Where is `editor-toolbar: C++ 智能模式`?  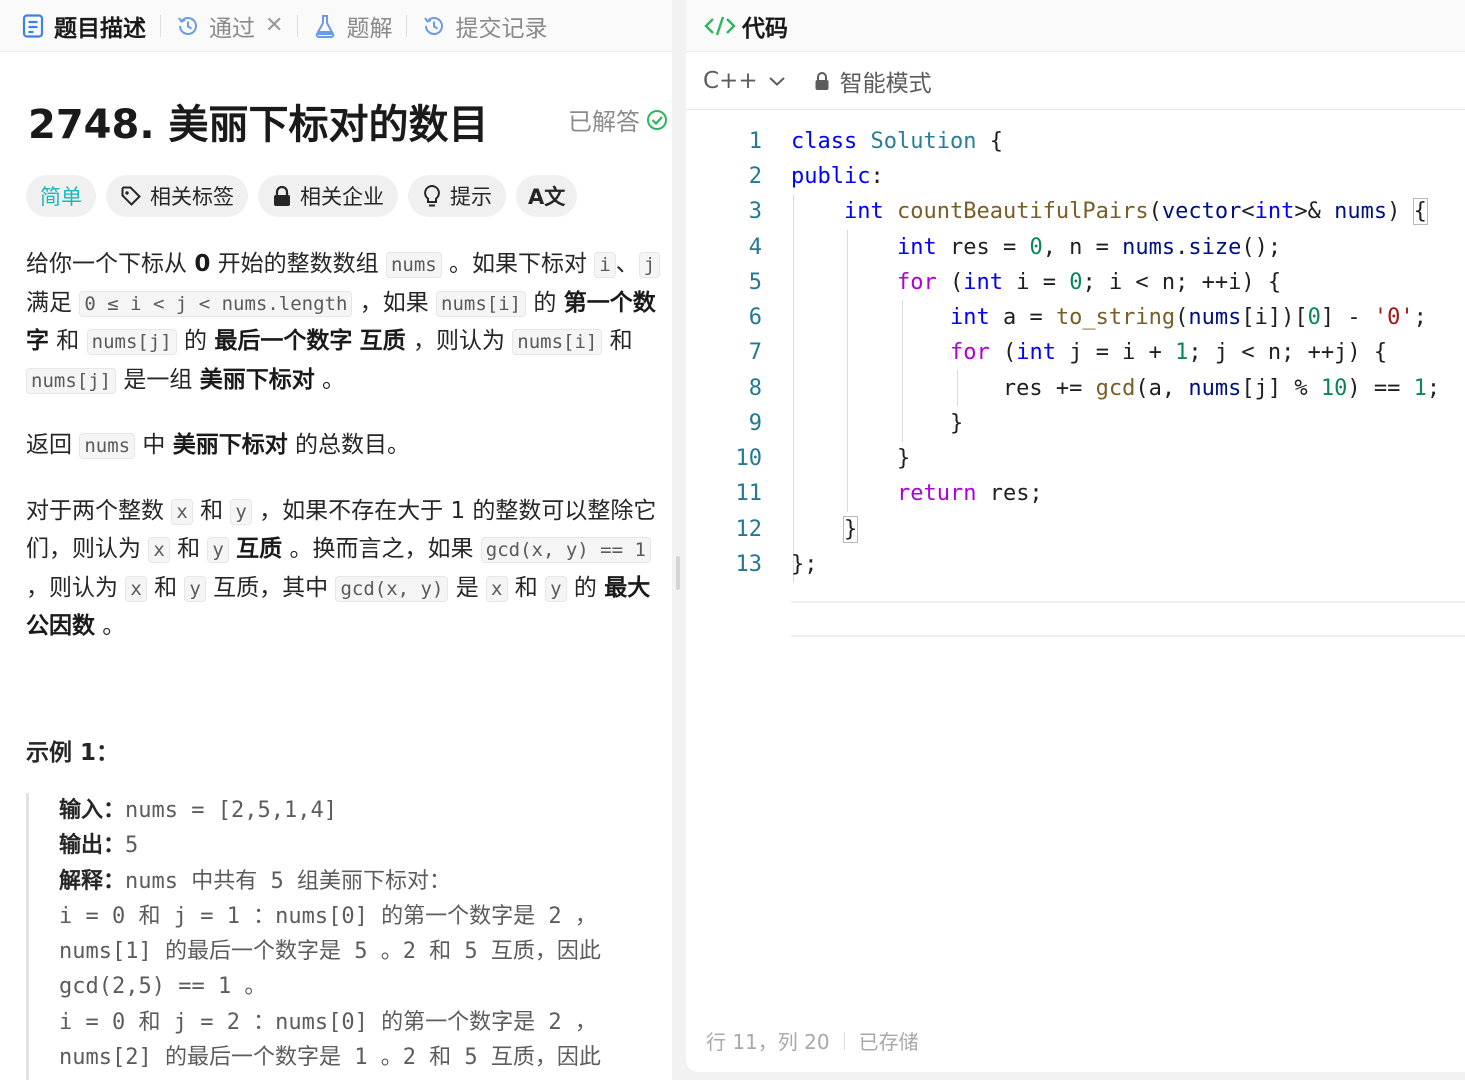
editor-toolbar: C++ 智能模式 is located at coordinates (1075, 81).